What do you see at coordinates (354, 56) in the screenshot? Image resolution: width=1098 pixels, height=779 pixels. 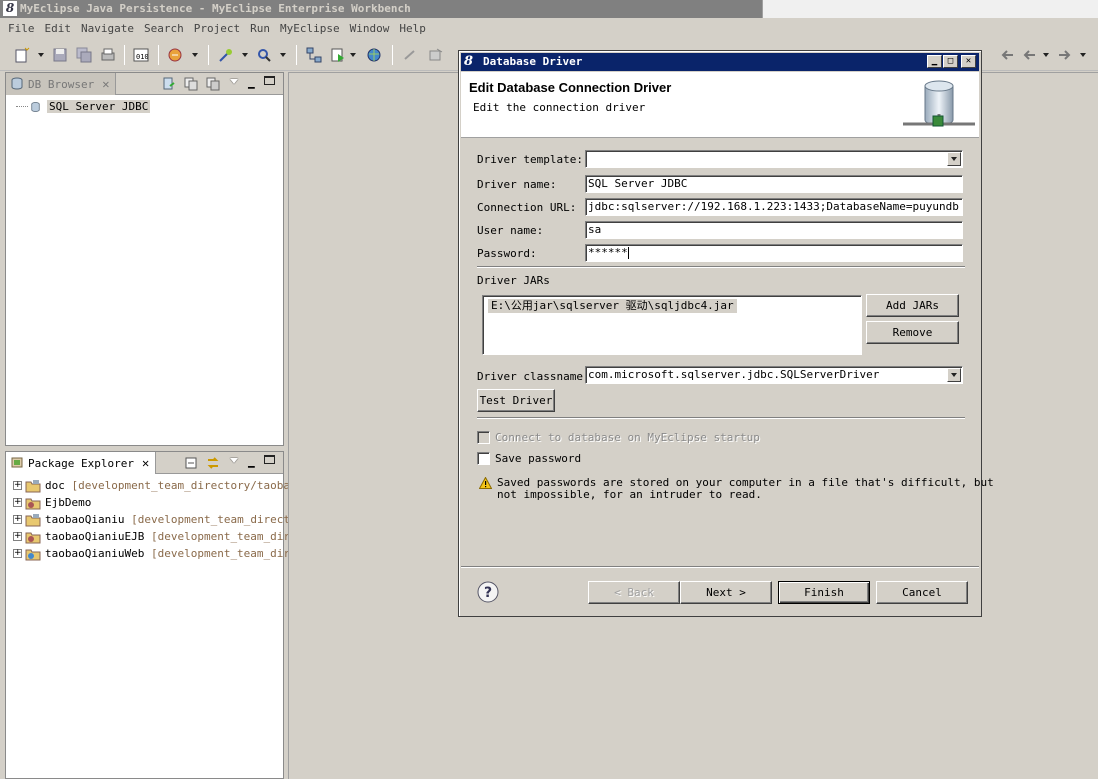 I see `run-dropdown-icon` at bounding box center [354, 56].